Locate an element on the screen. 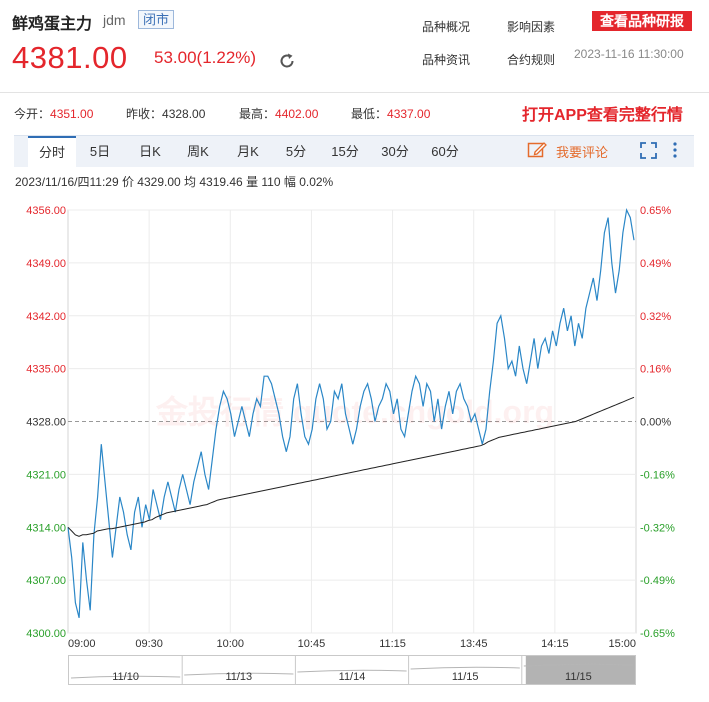 The width and height of the screenshot is (709, 702). fullscreen-icon is located at coordinates (648, 150).